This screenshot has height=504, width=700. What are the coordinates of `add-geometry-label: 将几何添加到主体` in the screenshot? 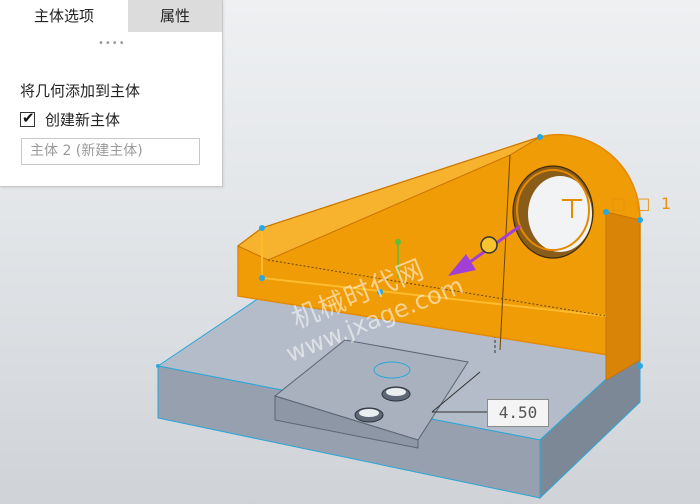 It's located at (80, 91).